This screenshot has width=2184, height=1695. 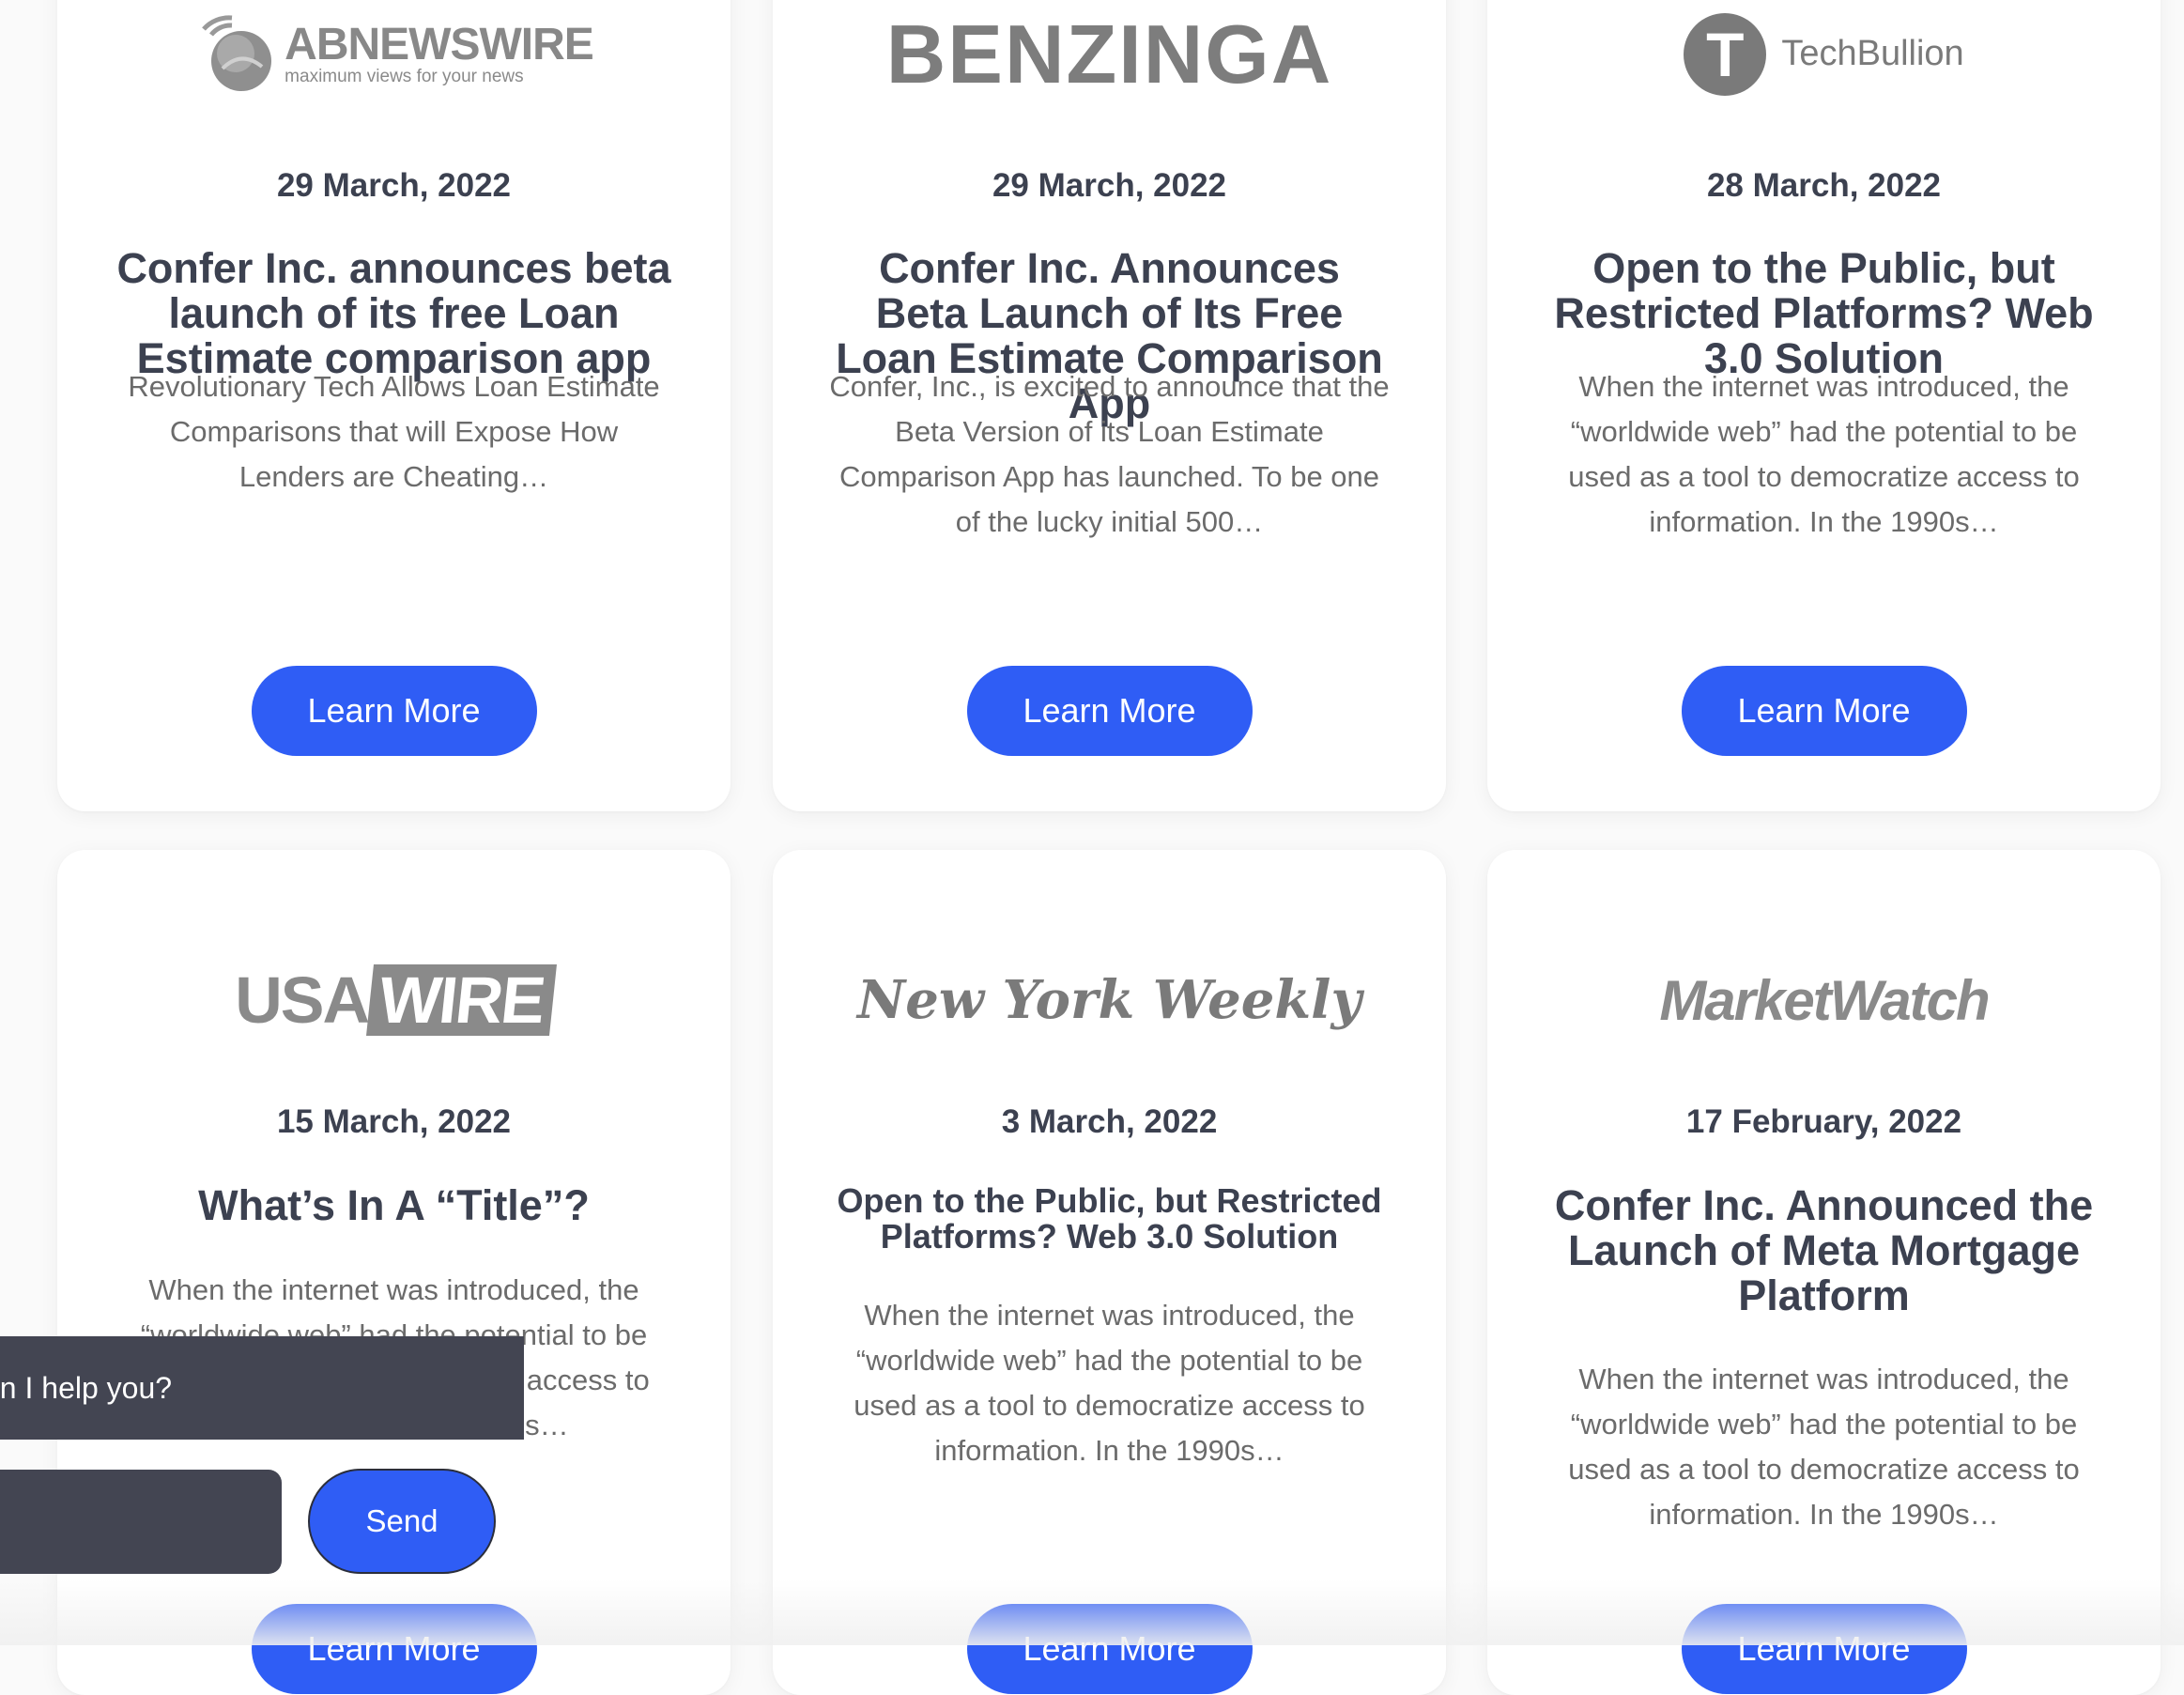 I want to click on logo-name: ABNEWSWIRE, so click(x=439, y=44).